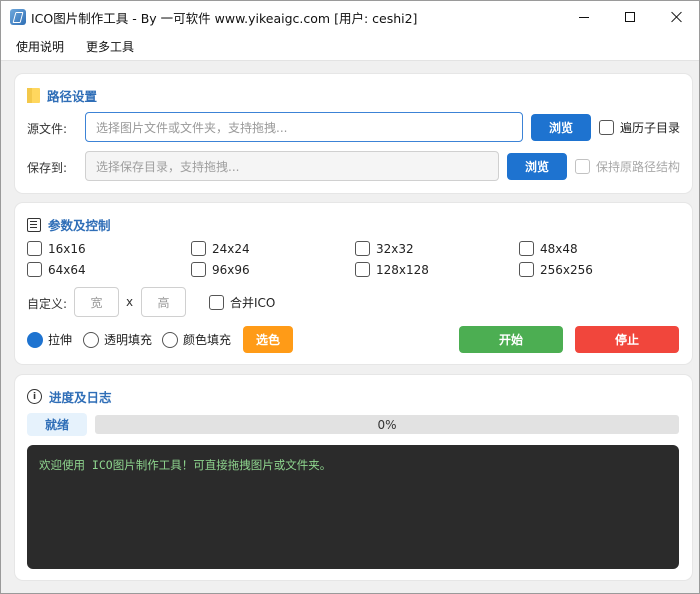 Image resolution: width=700 pixels, height=594 pixels. I want to click on folder-icon, so click(33, 95).